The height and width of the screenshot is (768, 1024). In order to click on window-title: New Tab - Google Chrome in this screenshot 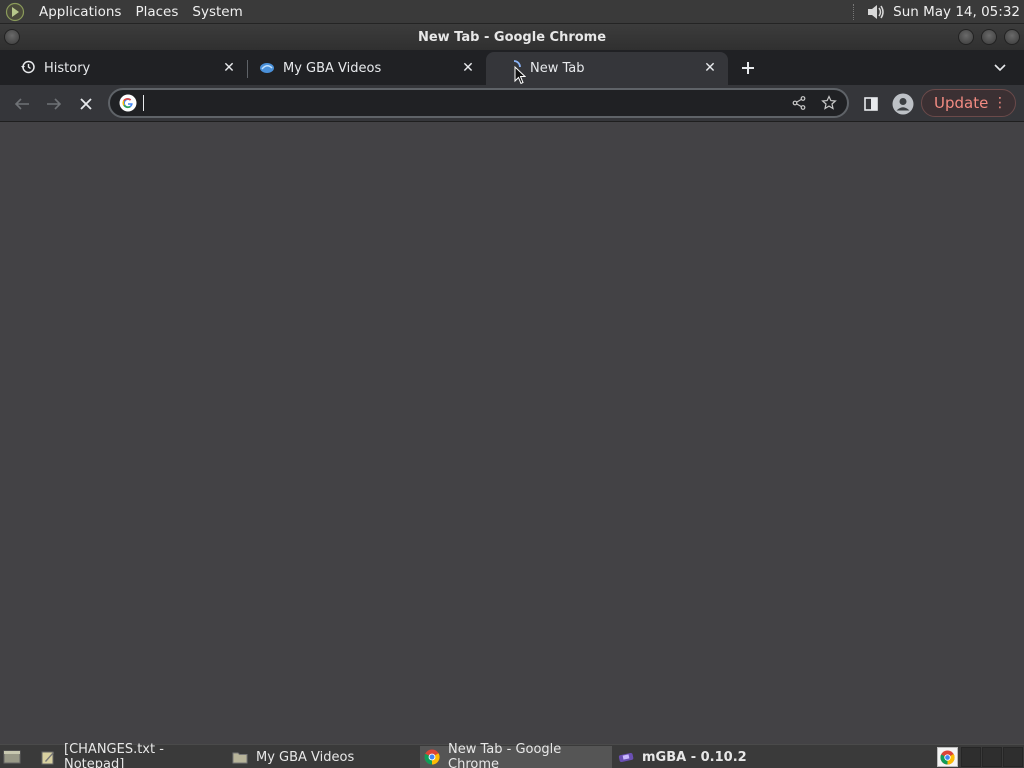, I will do `click(512, 37)`.